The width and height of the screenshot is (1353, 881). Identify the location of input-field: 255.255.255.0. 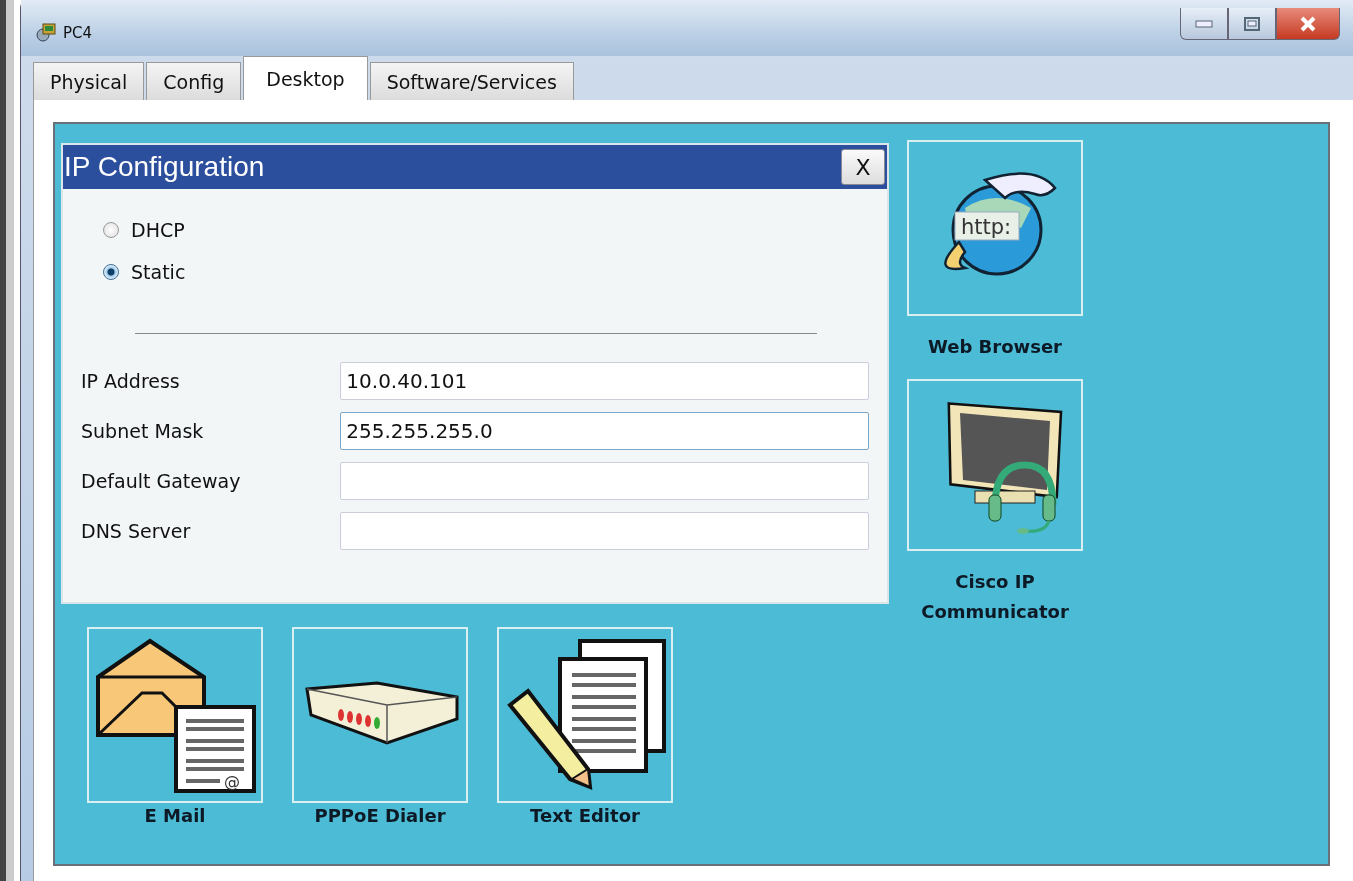
(604, 431).